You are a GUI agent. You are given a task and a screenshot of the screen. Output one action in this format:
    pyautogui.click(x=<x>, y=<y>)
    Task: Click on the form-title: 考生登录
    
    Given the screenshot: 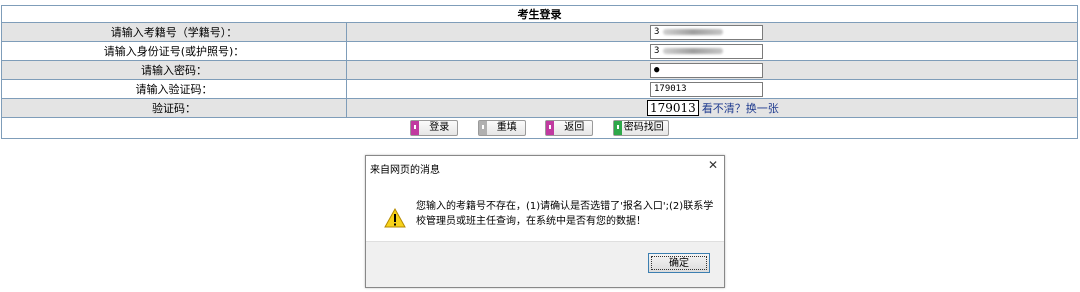 What is the action you would take?
    pyautogui.click(x=539, y=14)
    